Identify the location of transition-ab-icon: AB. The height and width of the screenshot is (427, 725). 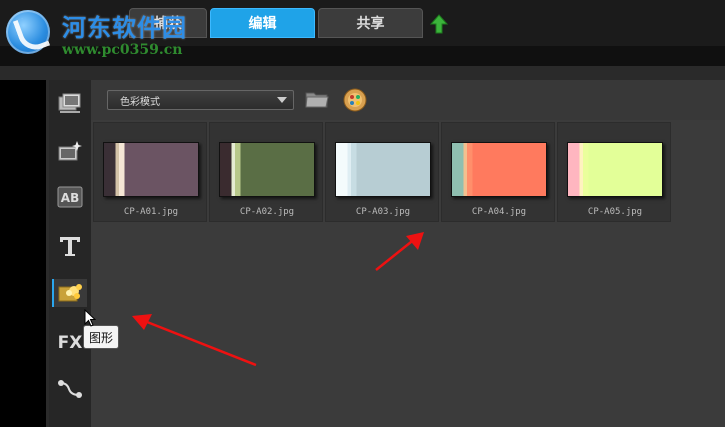
(70, 197).